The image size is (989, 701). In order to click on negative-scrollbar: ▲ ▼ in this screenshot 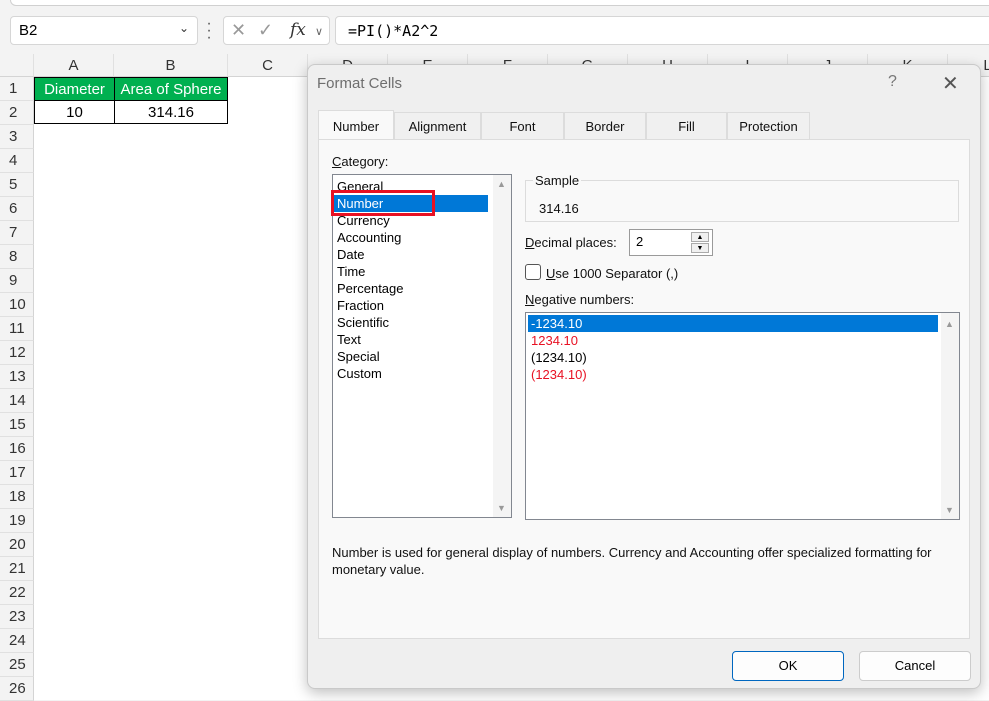, I will do `click(950, 416)`.